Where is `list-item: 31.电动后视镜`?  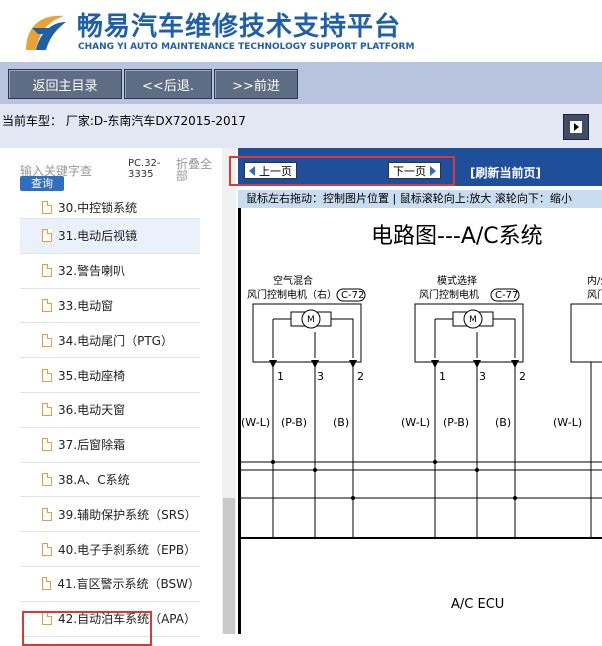
list-item: 31.电动后视镜 is located at coordinates (110, 236).